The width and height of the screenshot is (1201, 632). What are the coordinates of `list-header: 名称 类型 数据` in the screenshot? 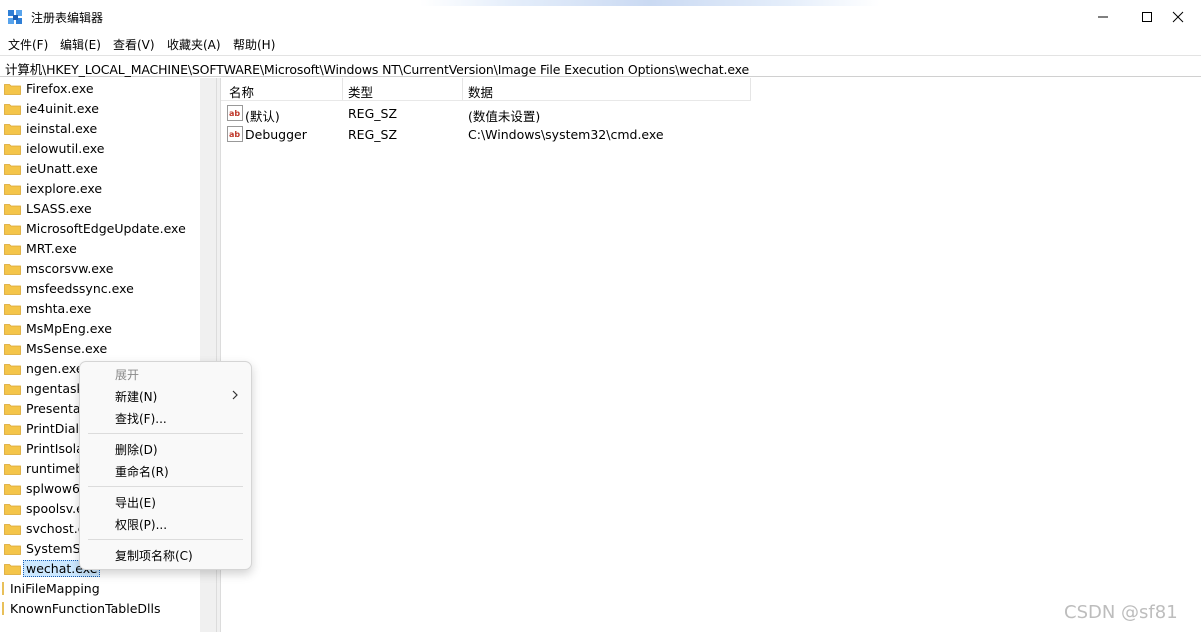 It's located at (486, 89).